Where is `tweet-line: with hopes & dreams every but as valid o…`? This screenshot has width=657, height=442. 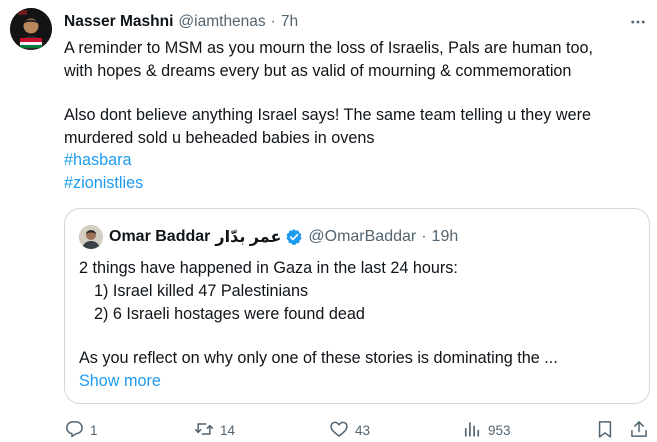
tweet-line: with hopes & dreams every but as valid o… is located at coordinates (318, 70).